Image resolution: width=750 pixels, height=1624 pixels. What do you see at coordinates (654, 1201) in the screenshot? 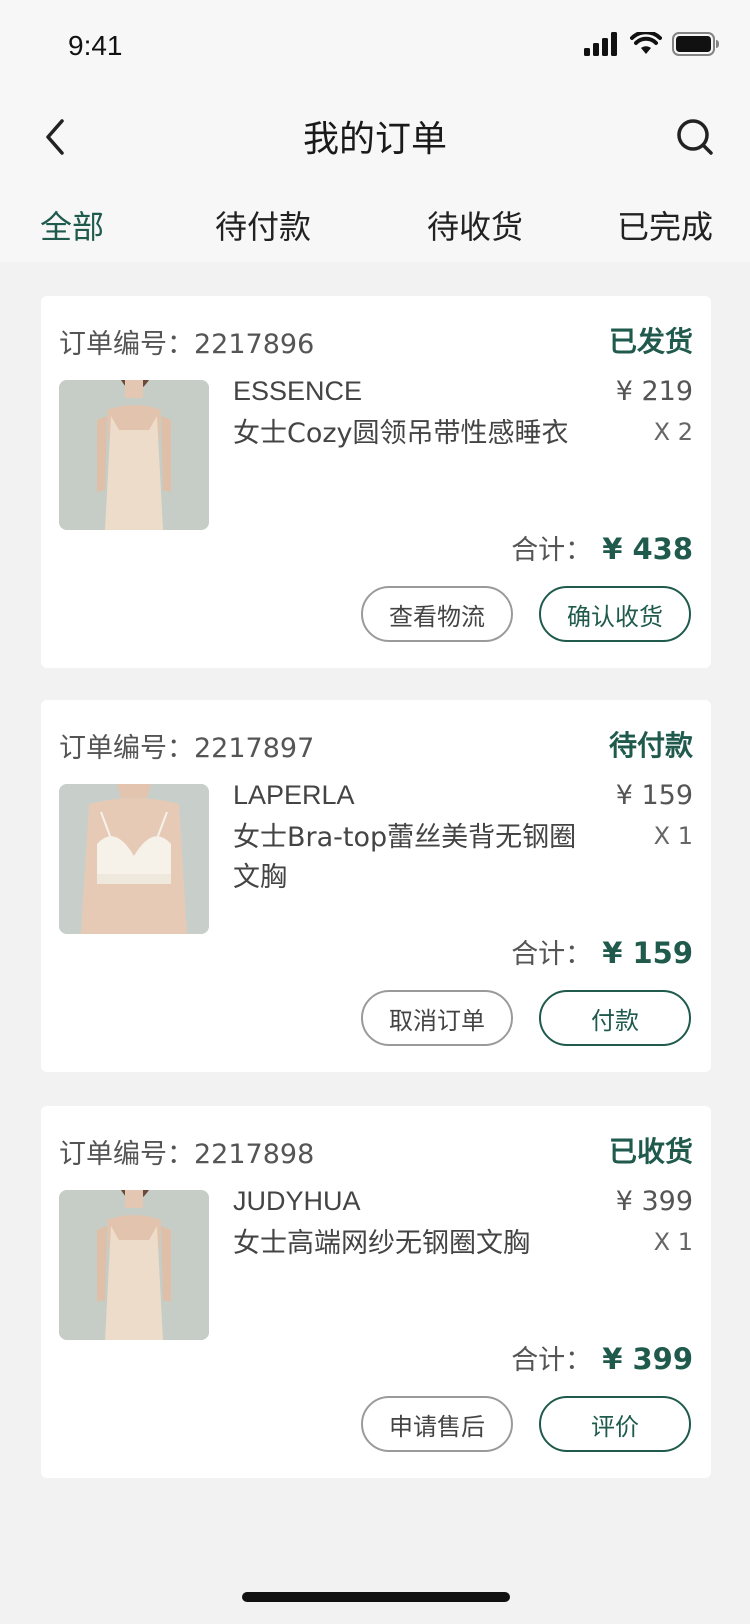
I see `product-price: ¥ 399` at bounding box center [654, 1201].